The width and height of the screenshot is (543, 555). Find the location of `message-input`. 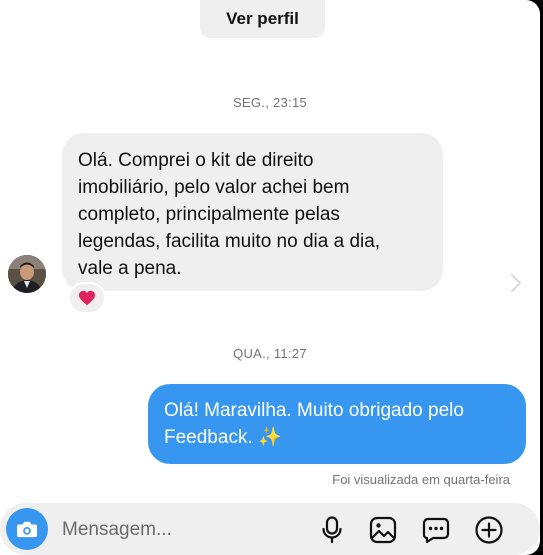

message-input is located at coordinates (182, 530).